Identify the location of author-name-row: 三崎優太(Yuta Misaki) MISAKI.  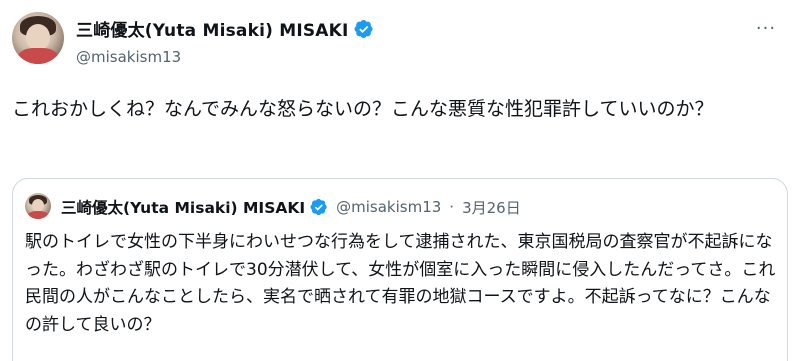
(225, 28).